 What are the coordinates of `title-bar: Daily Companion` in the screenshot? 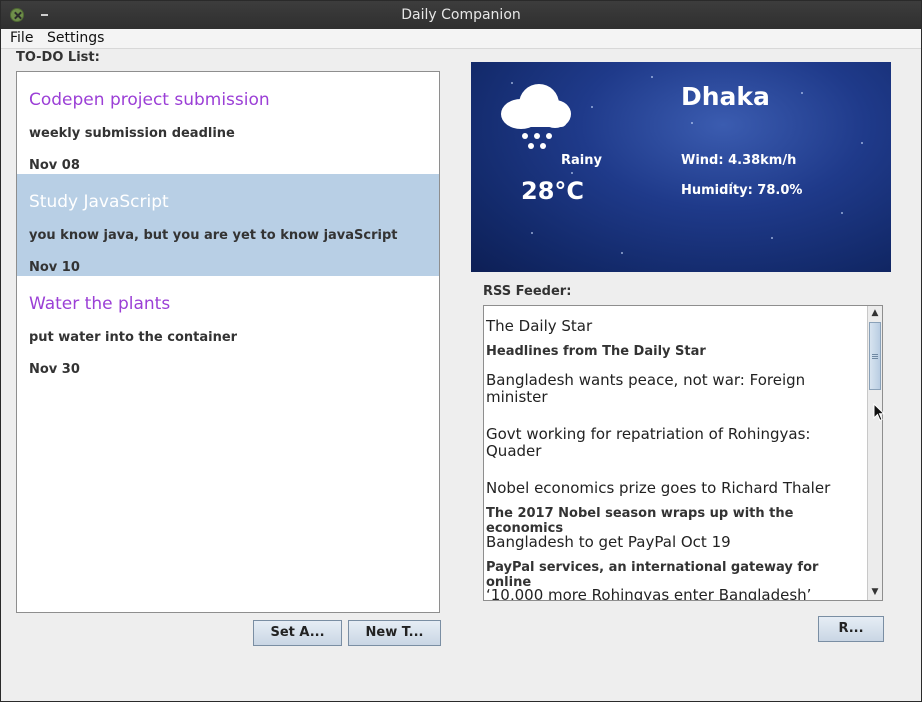 It's located at (461, 15).